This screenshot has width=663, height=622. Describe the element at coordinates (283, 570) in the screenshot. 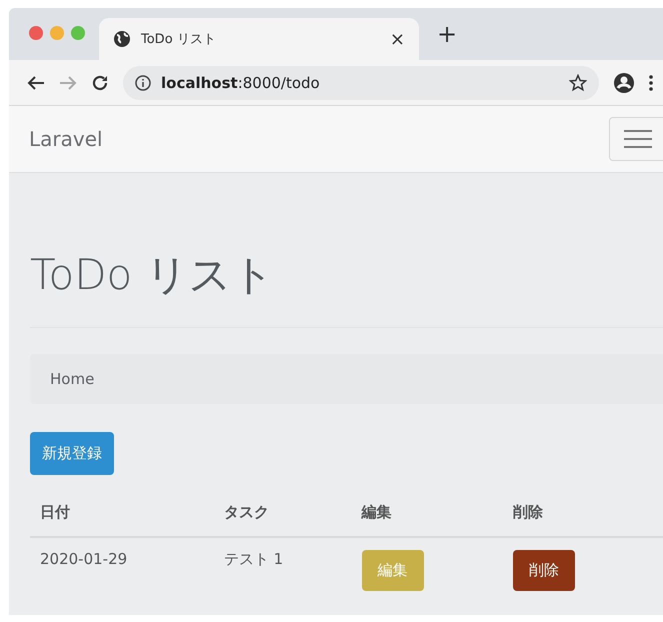

I see `task-cell: テスト 1` at that location.